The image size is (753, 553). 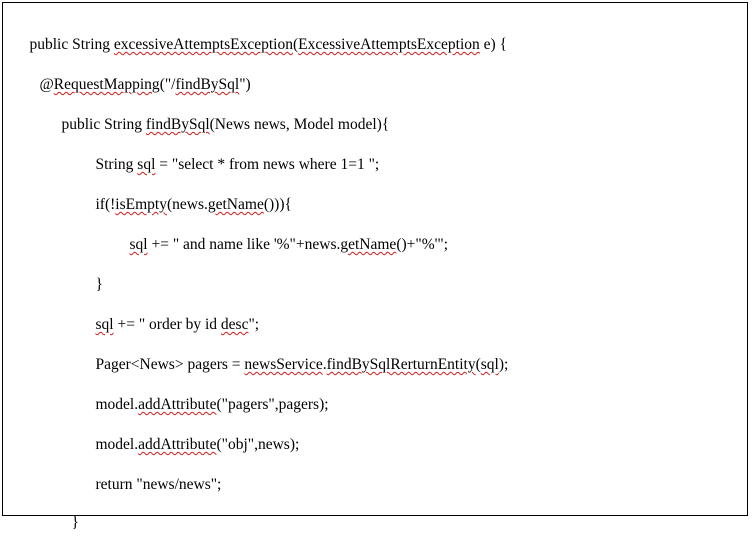 What do you see at coordinates (267, 164) in the screenshot?
I see `code-token: = "select * from news where 1=1 ";` at bounding box center [267, 164].